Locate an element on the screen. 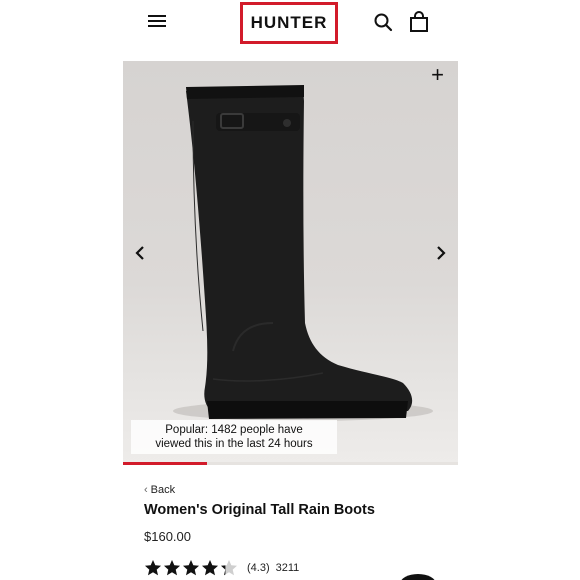 This screenshot has height=580, width=580. product-rating: (4.3) 3211 is located at coordinates (221, 568).